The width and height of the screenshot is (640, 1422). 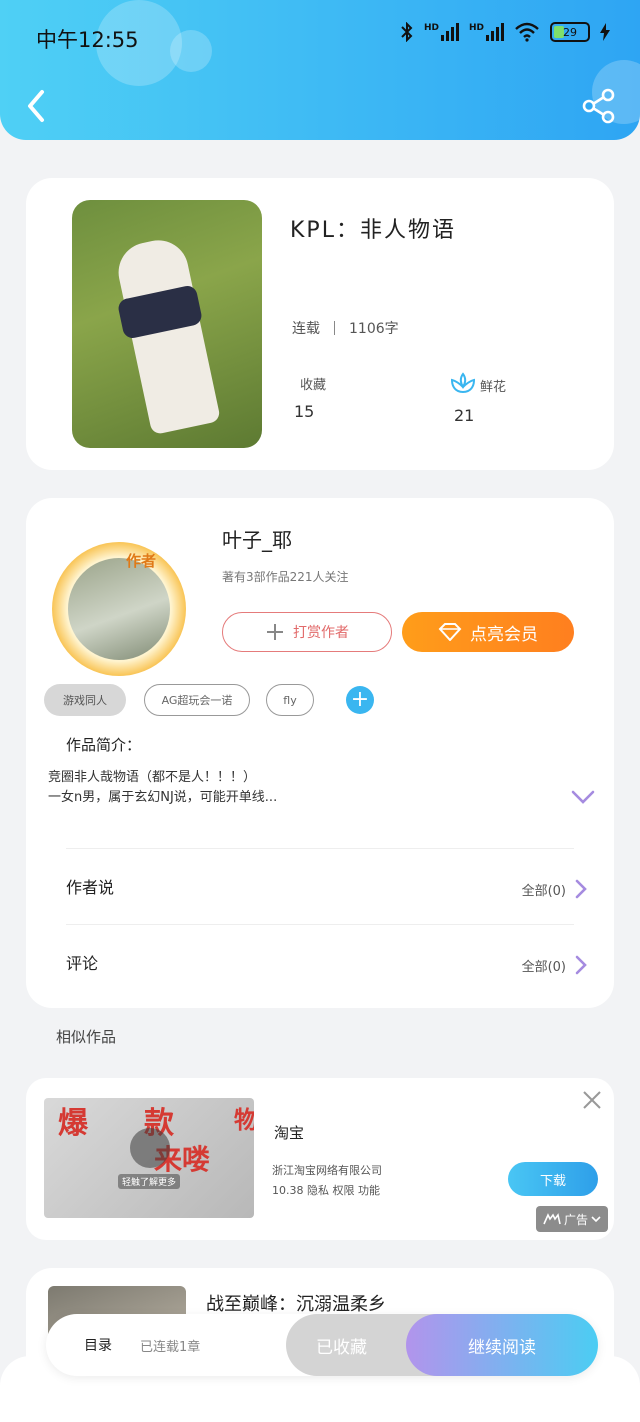 I want to click on word-count: 1106字, so click(x=374, y=329).